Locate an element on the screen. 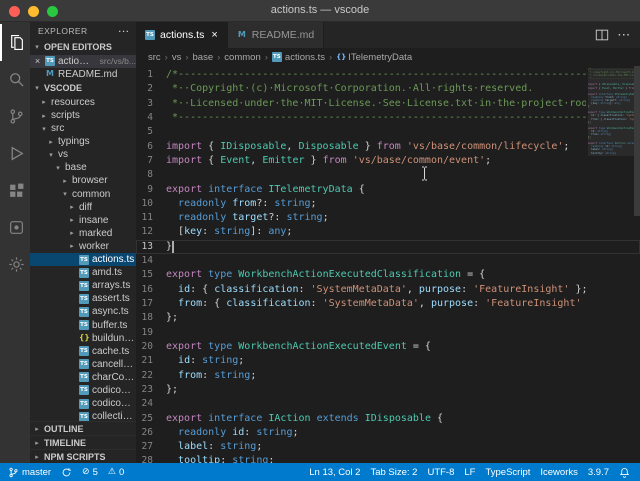 Image resolution: width=640 pixels, height=481 pixels. notifications-bell-icon is located at coordinates (624, 472).